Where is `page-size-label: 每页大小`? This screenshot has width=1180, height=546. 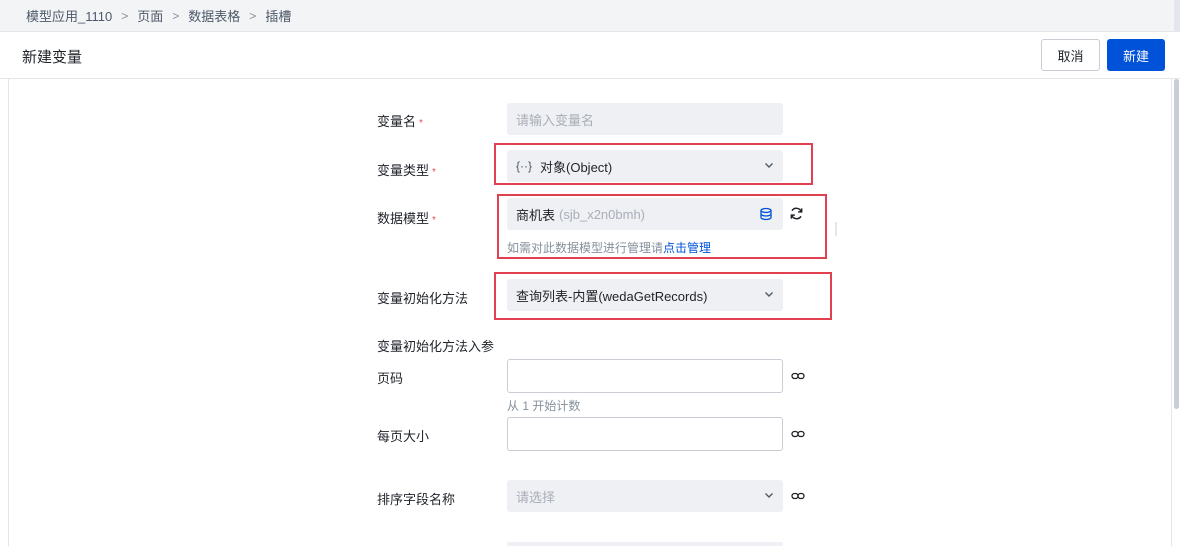
page-size-label: 每页大小 is located at coordinates (403, 436).